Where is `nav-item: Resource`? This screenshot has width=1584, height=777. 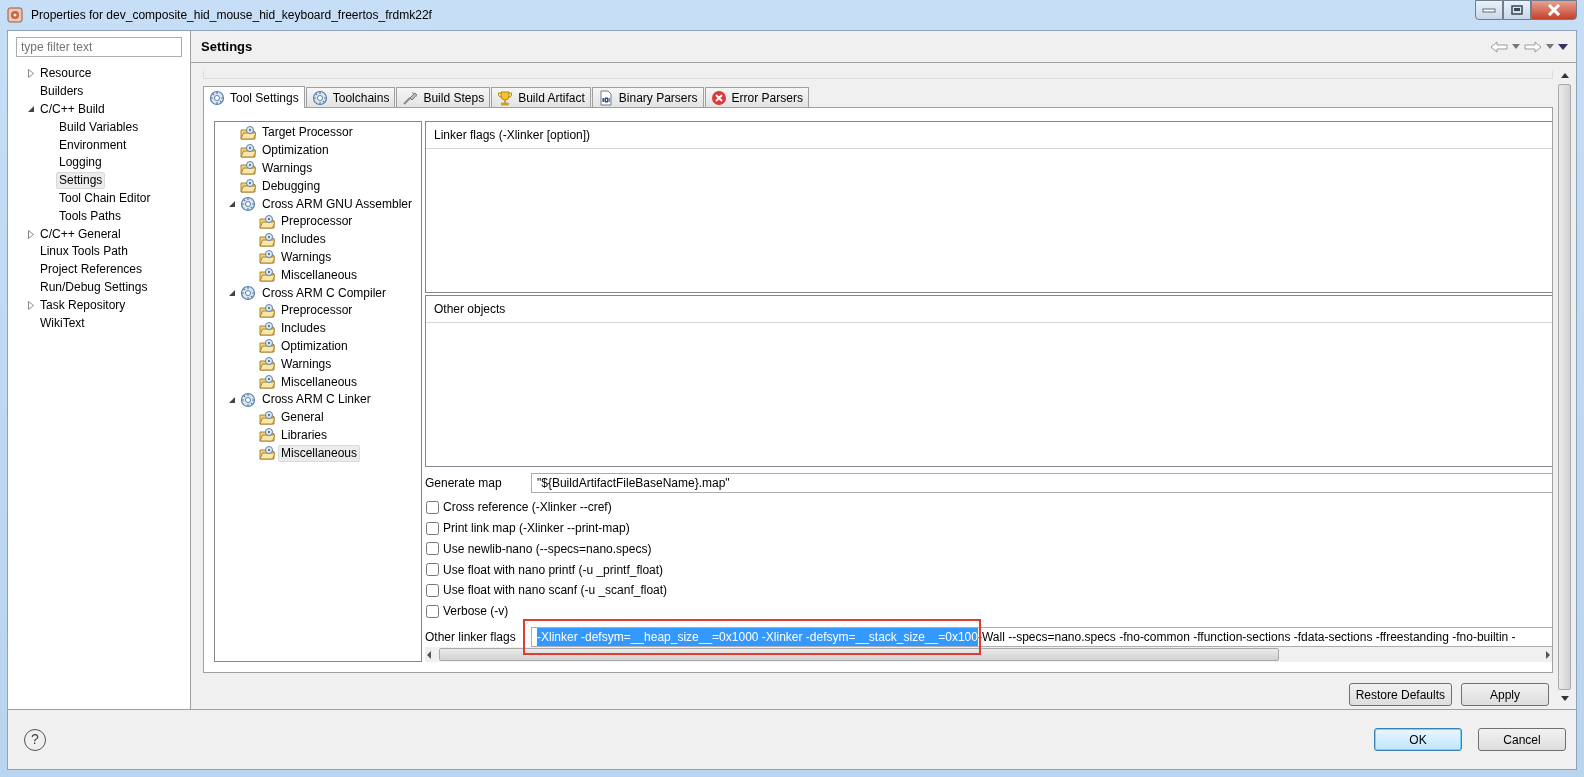 nav-item: Resource is located at coordinates (66, 74).